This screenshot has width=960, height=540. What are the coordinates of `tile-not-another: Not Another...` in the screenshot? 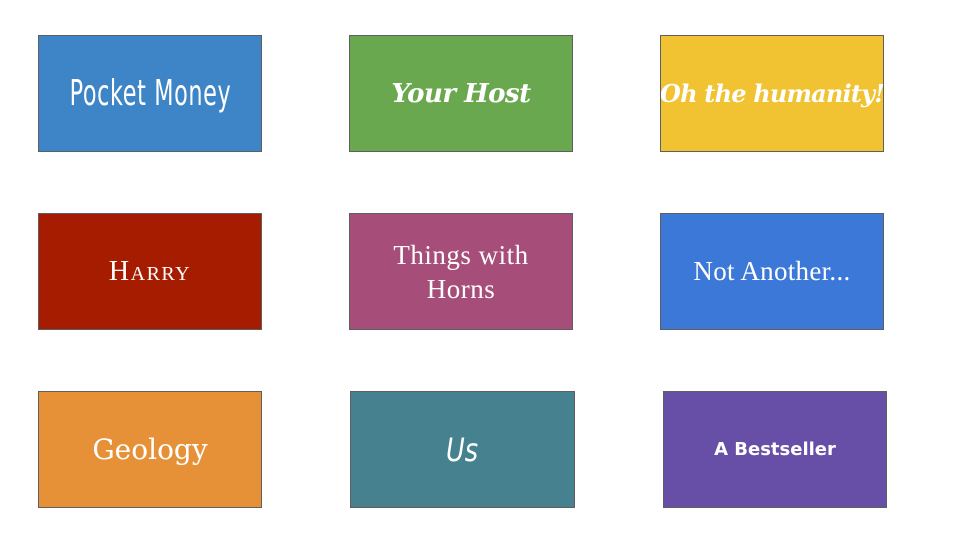 It's located at (772, 271).